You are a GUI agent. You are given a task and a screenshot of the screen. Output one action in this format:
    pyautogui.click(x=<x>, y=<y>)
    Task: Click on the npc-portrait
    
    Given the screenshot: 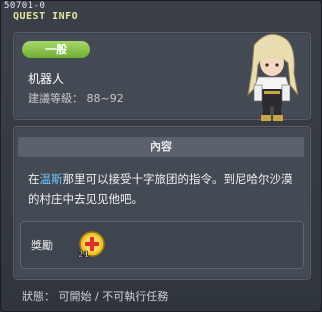 What is the action you would take?
    pyautogui.click(x=273, y=77)
    